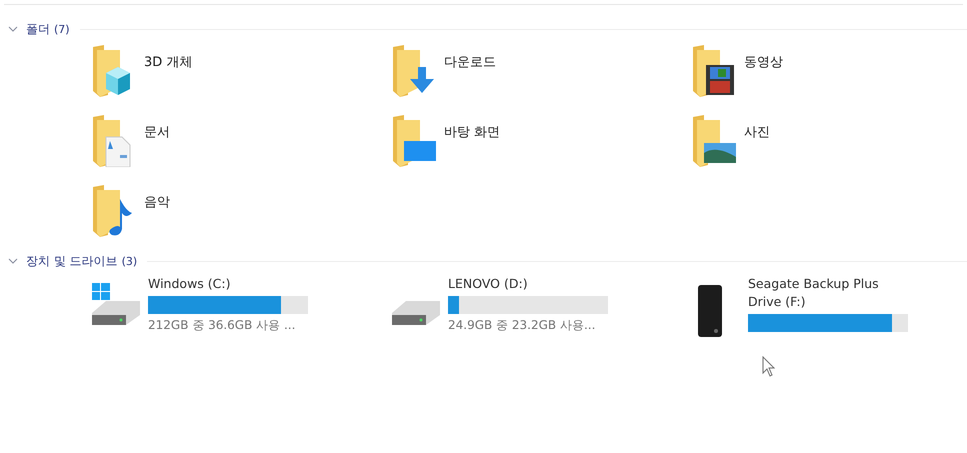 The image size is (967, 453). Describe the element at coordinates (757, 141) in the screenshot. I see `folder-name: 사진` at that location.